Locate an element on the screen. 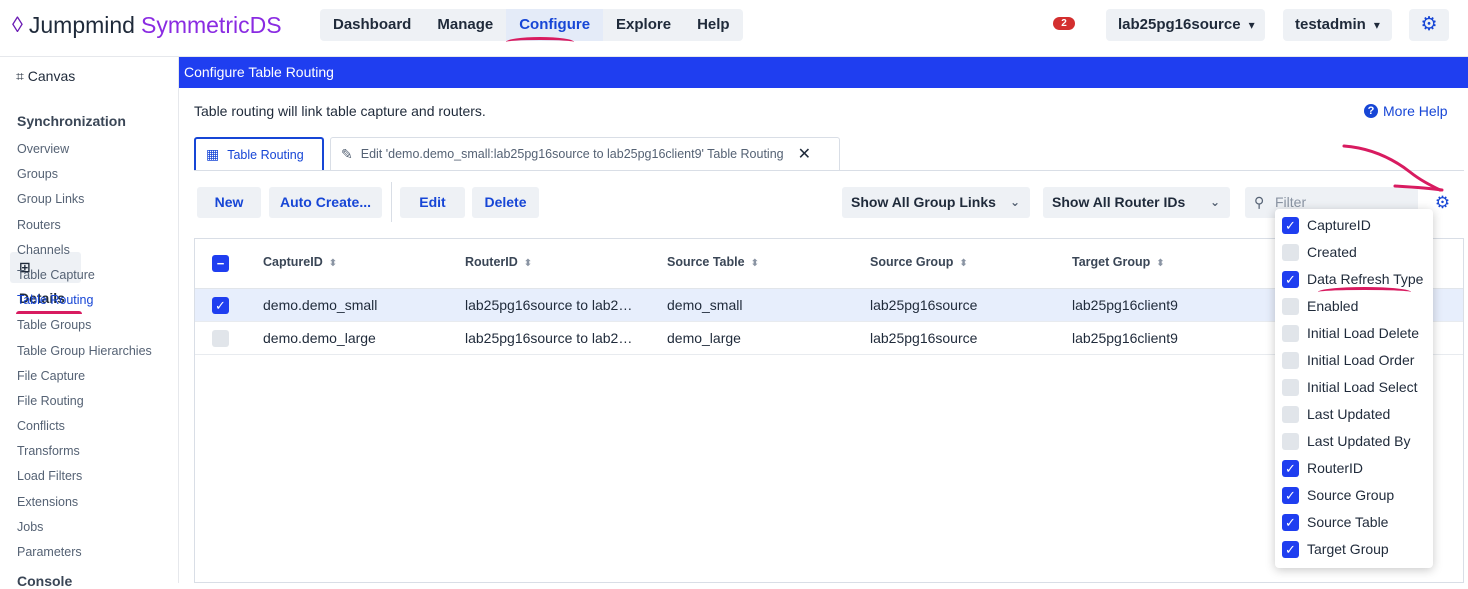 This screenshot has width=1468, height=589. node-selector-label: lab25pg16source is located at coordinates (1179, 24).